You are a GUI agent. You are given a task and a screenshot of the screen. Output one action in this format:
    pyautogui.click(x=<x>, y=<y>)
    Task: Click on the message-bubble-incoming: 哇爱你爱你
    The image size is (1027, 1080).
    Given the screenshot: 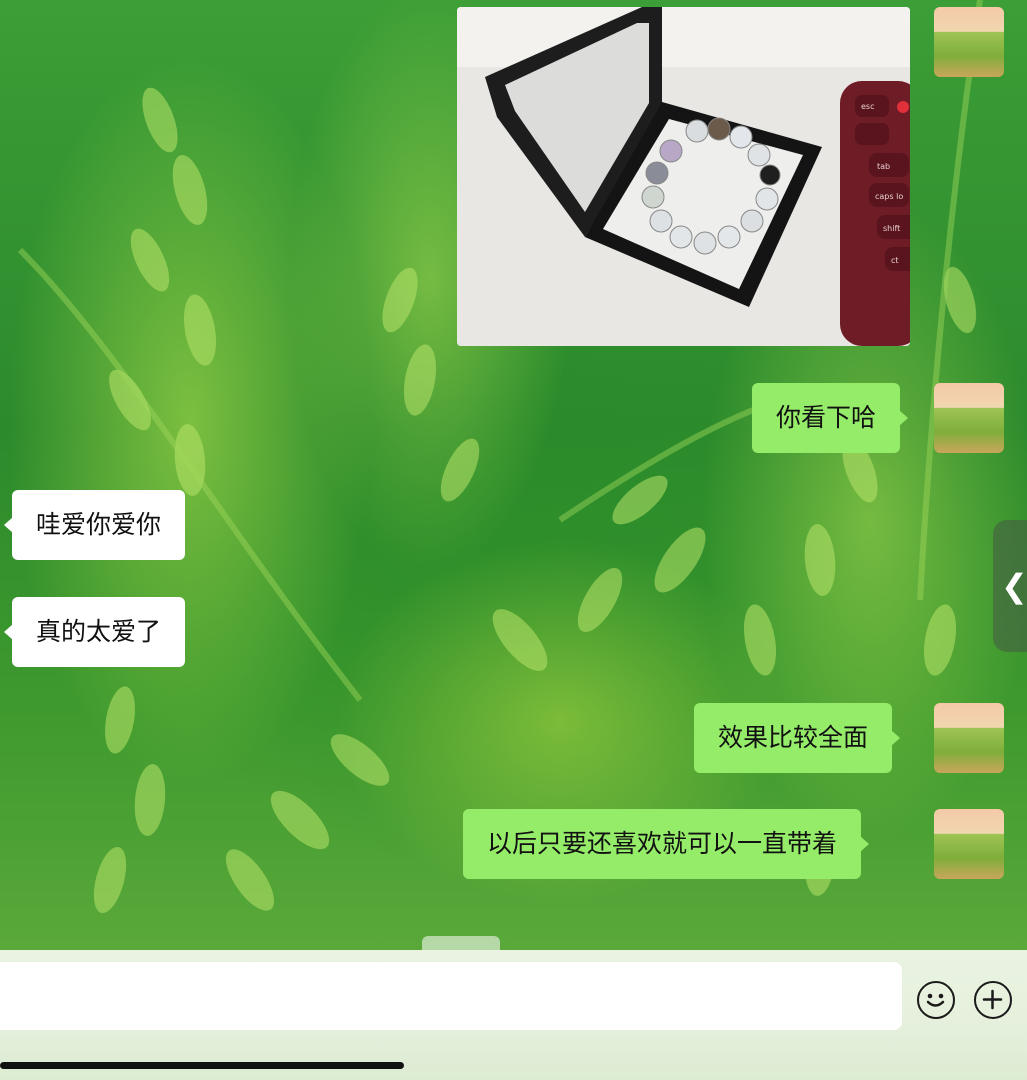 What is the action you would take?
    pyautogui.click(x=94, y=525)
    